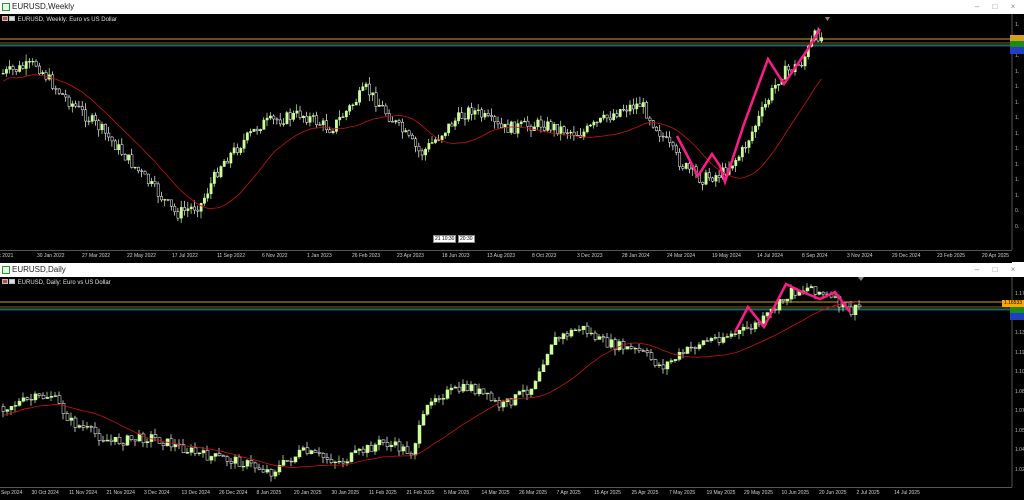 This screenshot has width=1024, height=500. What do you see at coordinates (815, 256) in the screenshot?
I see `time-axis-label: 8 Sep 2024` at bounding box center [815, 256].